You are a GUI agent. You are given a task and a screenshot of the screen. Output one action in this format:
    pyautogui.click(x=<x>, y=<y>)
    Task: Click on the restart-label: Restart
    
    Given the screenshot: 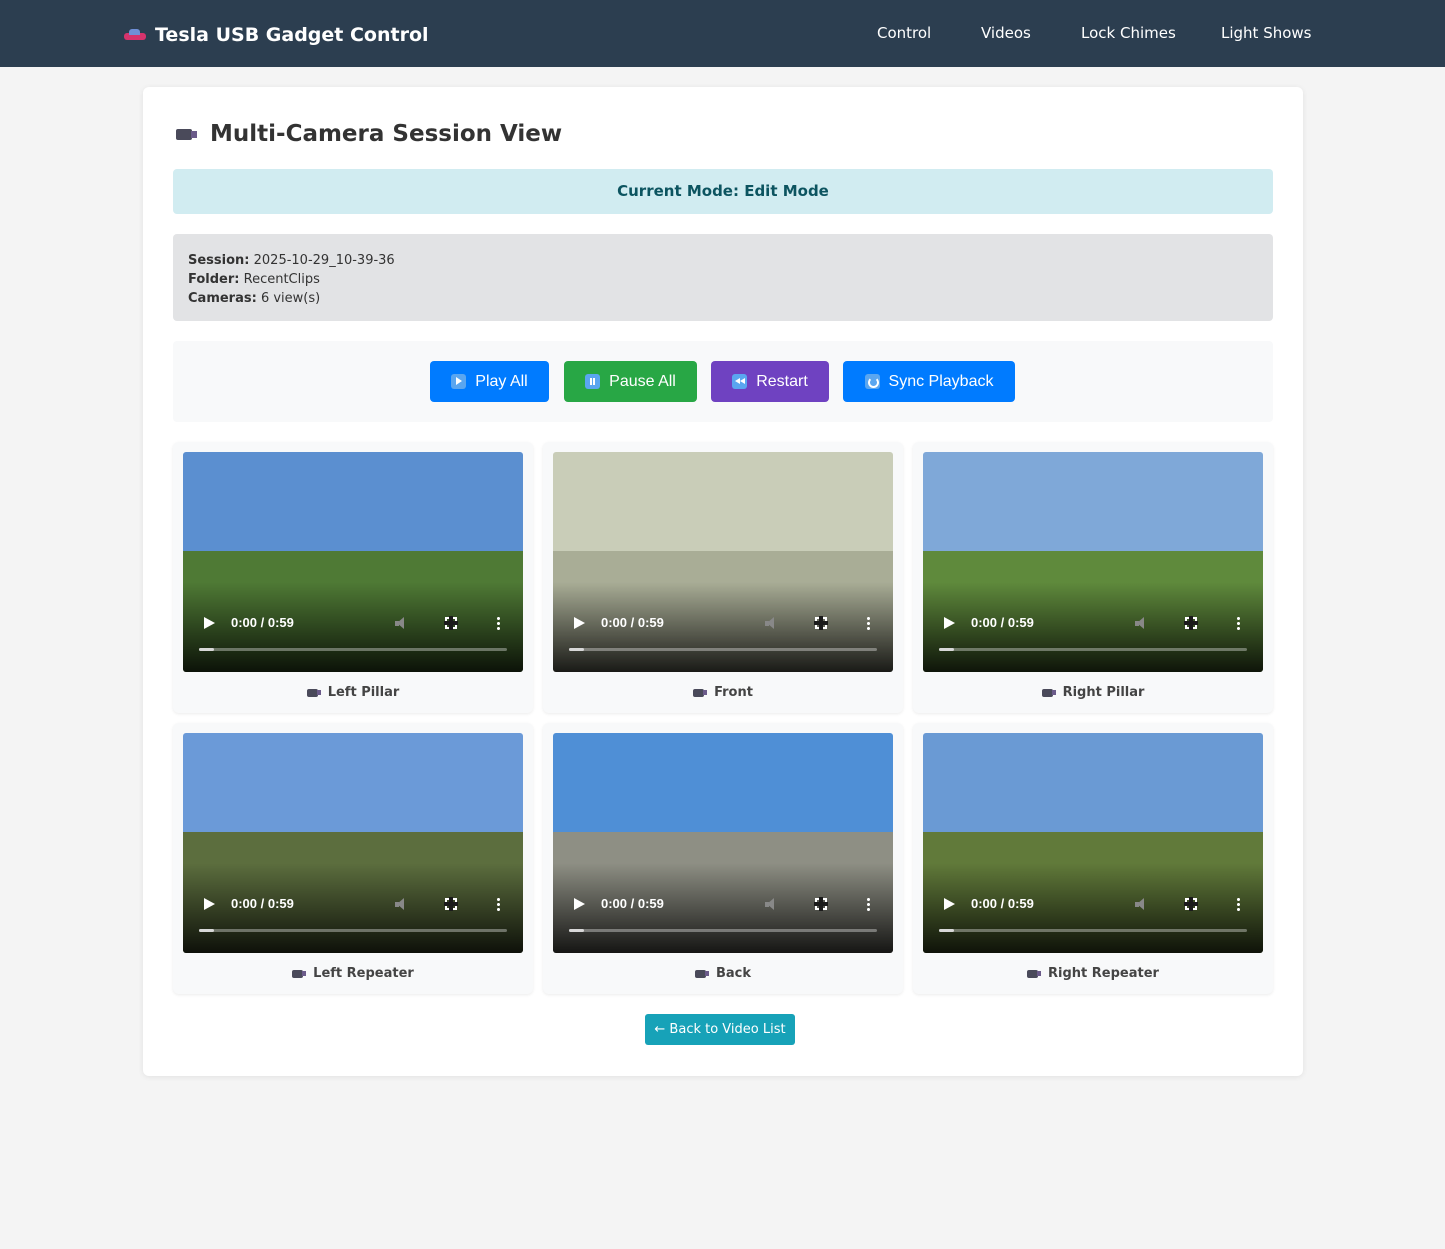 What is the action you would take?
    pyautogui.click(x=782, y=381)
    